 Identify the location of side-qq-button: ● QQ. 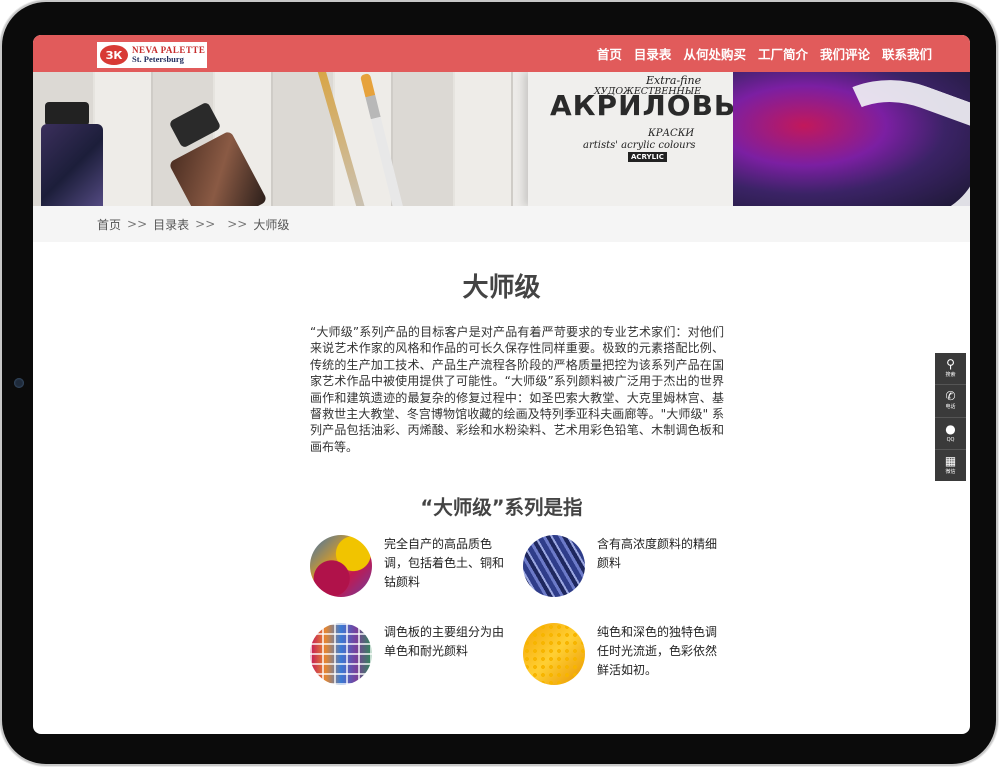
(950, 434).